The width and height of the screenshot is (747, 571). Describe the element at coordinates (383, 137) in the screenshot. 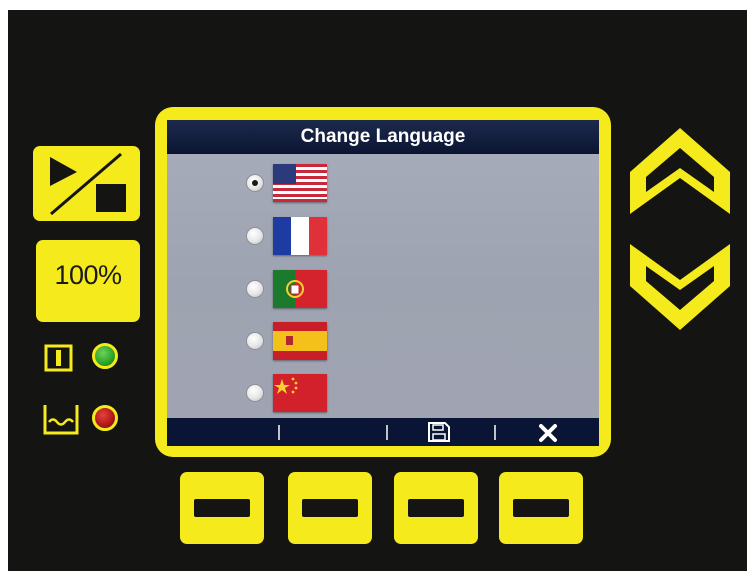

I see `screen-title: Change Language` at that location.